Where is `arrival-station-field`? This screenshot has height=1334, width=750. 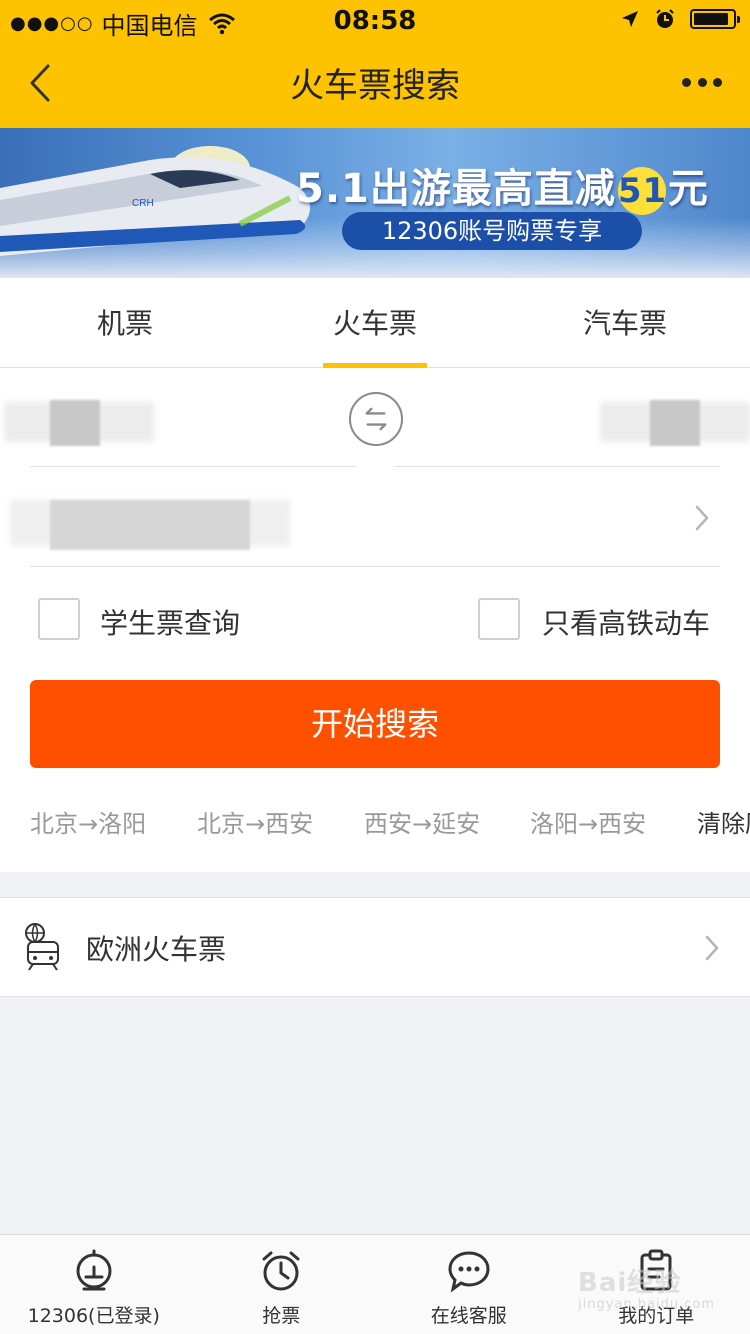 arrival-station-field is located at coordinates (590, 423).